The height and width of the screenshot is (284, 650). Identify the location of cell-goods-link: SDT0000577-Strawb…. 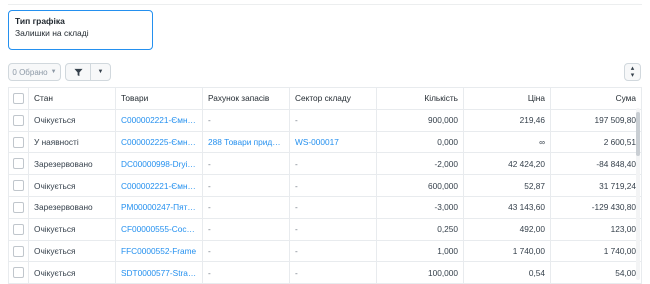
(159, 272).